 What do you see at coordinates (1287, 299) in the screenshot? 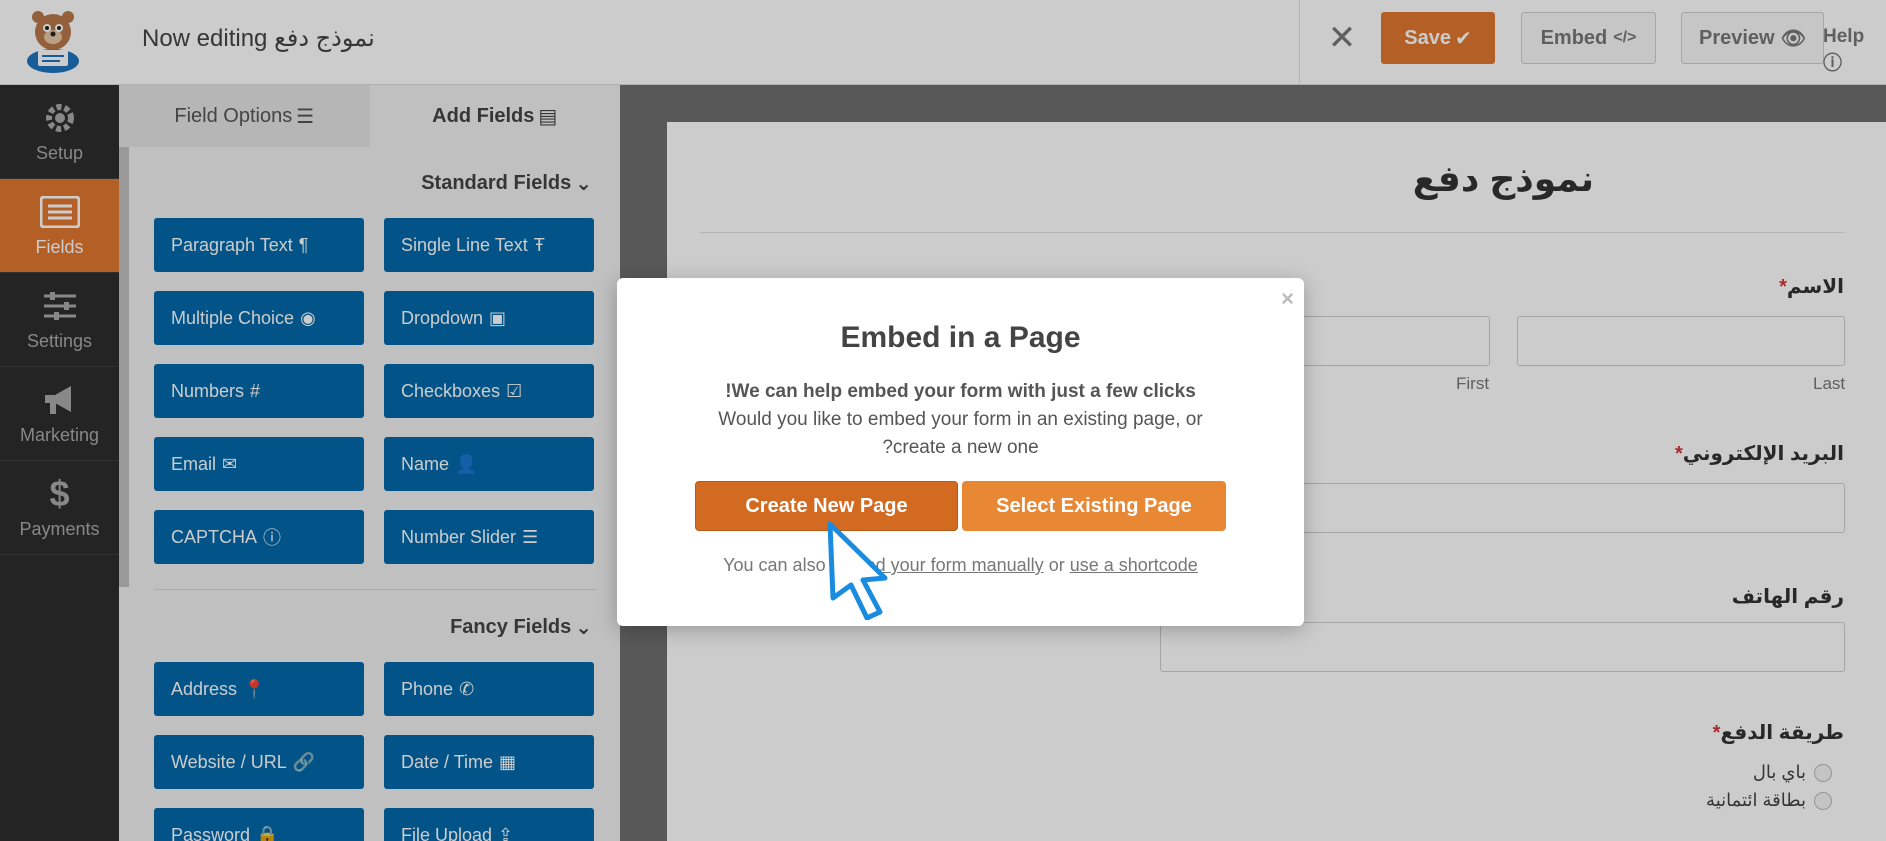
I see `modal-close-icon: ×` at bounding box center [1287, 299].